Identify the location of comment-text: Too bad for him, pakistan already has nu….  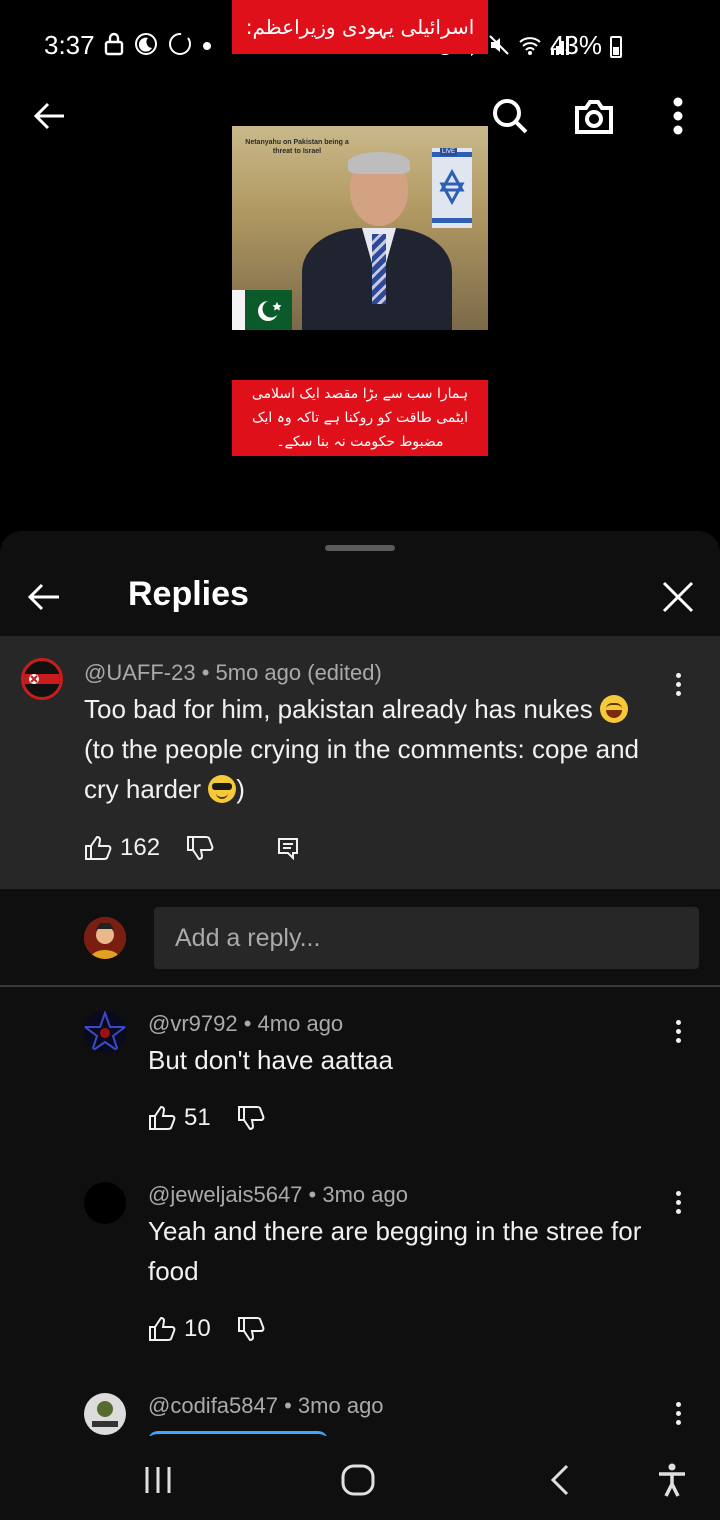
(384, 749).